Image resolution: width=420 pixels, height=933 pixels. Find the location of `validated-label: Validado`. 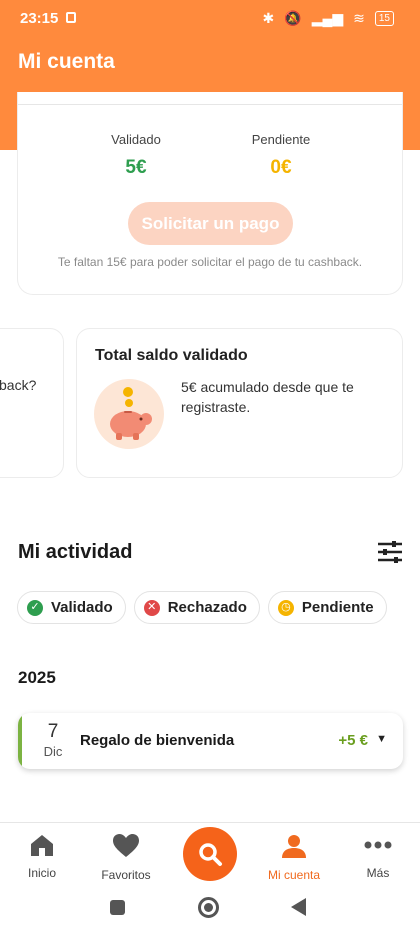

validated-label: Validado is located at coordinates (136, 139).